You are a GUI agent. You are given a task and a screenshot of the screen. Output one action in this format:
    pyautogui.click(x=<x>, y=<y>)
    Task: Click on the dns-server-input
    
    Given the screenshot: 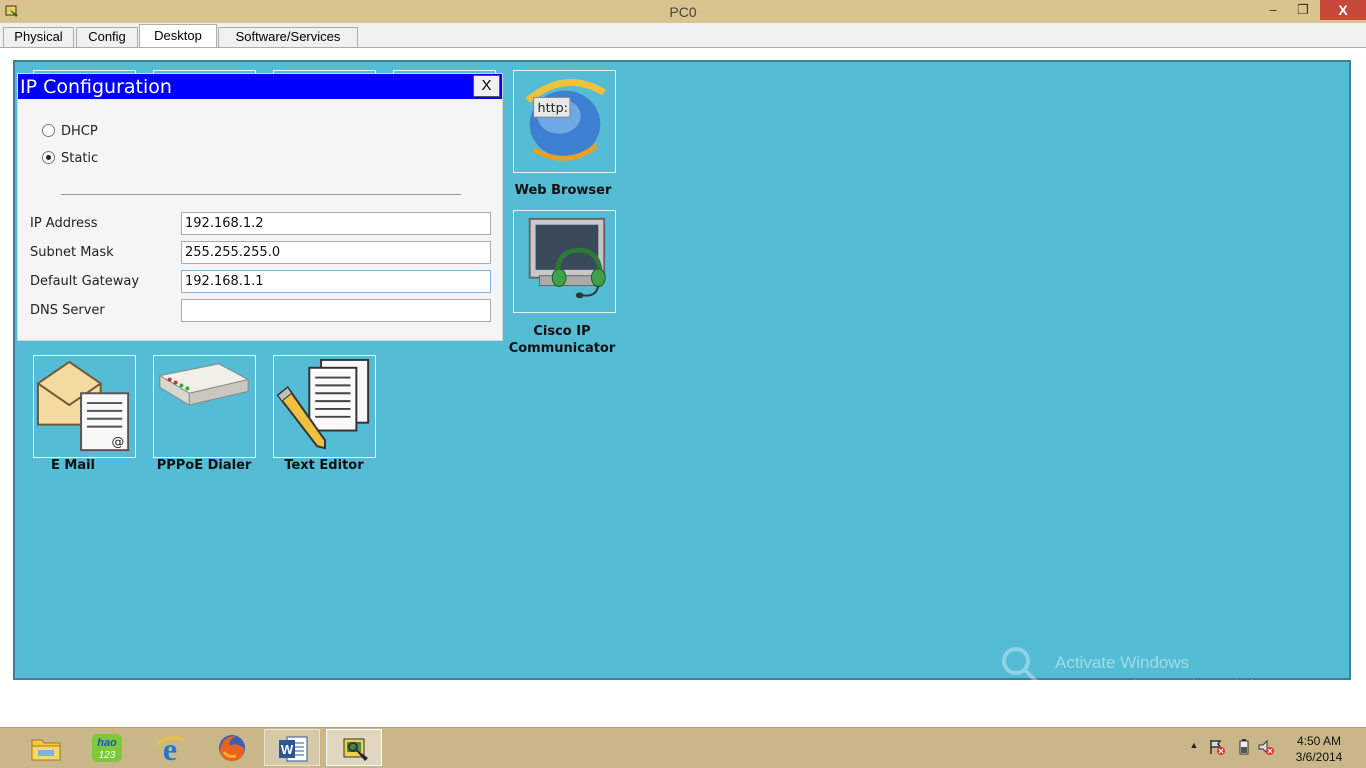 What is the action you would take?
    pyautogui.click(x=336, y=310)
    